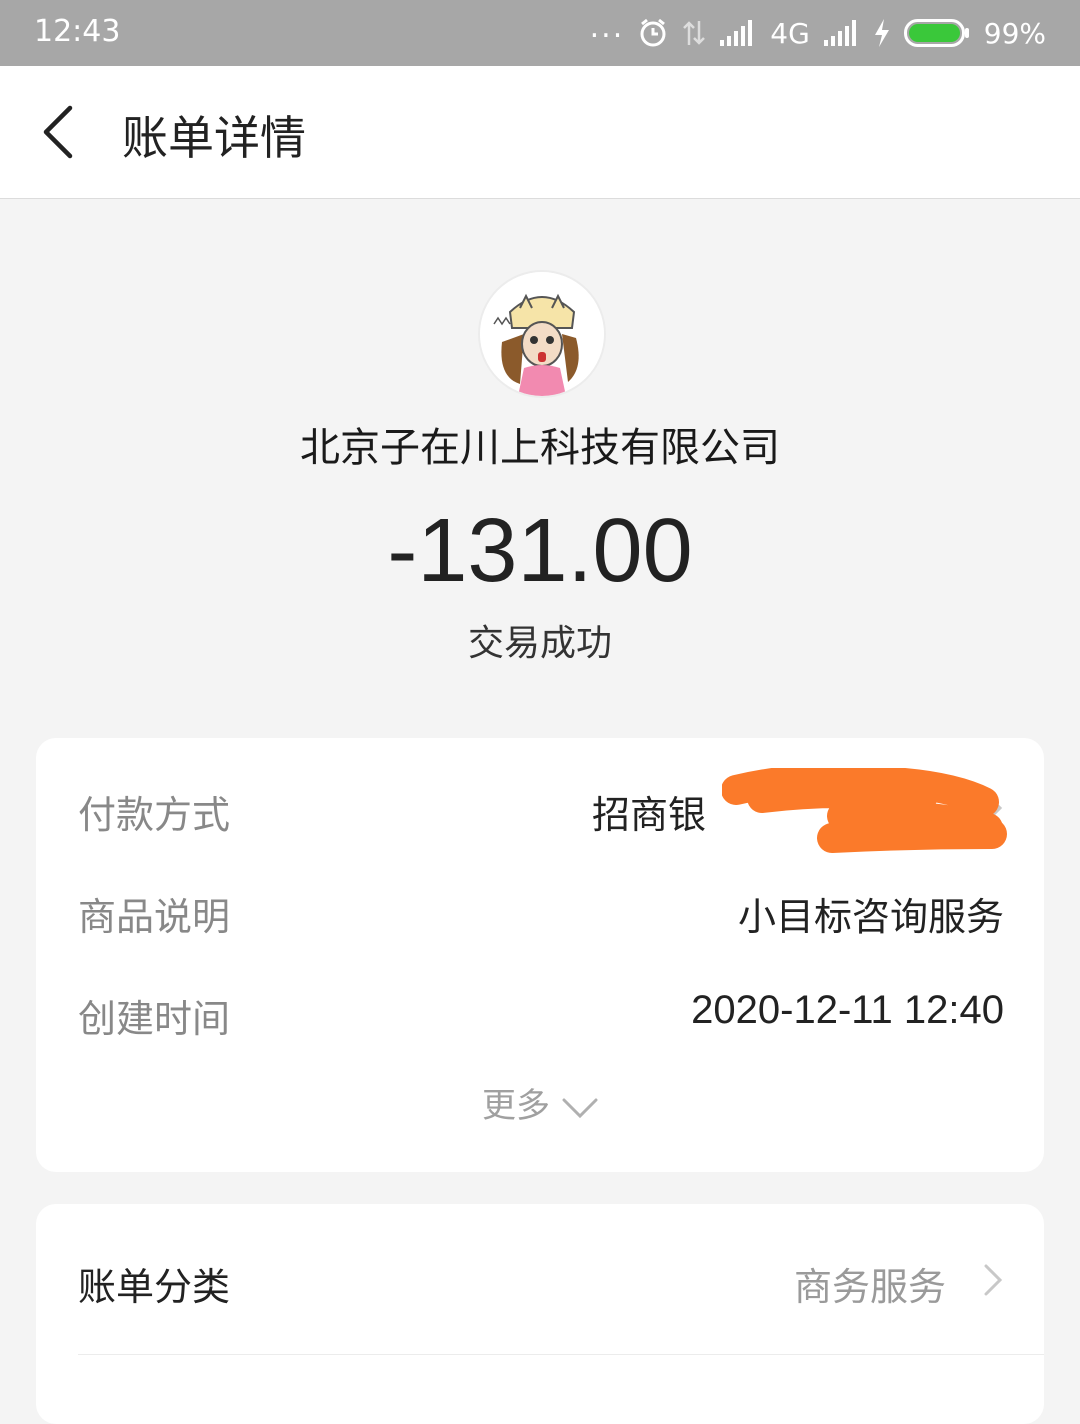 This screenshot has height=1424, width=1080. I want to click on data-transfer-icon, so click(694, 33).